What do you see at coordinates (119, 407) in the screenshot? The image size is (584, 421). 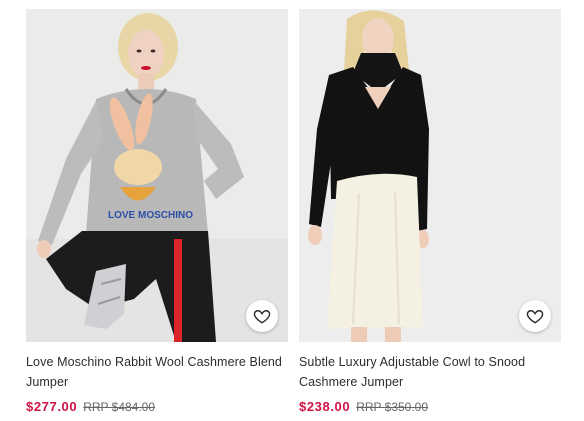 I see `product-rrp: RRP $484.00` at bounding box center [119, 407].